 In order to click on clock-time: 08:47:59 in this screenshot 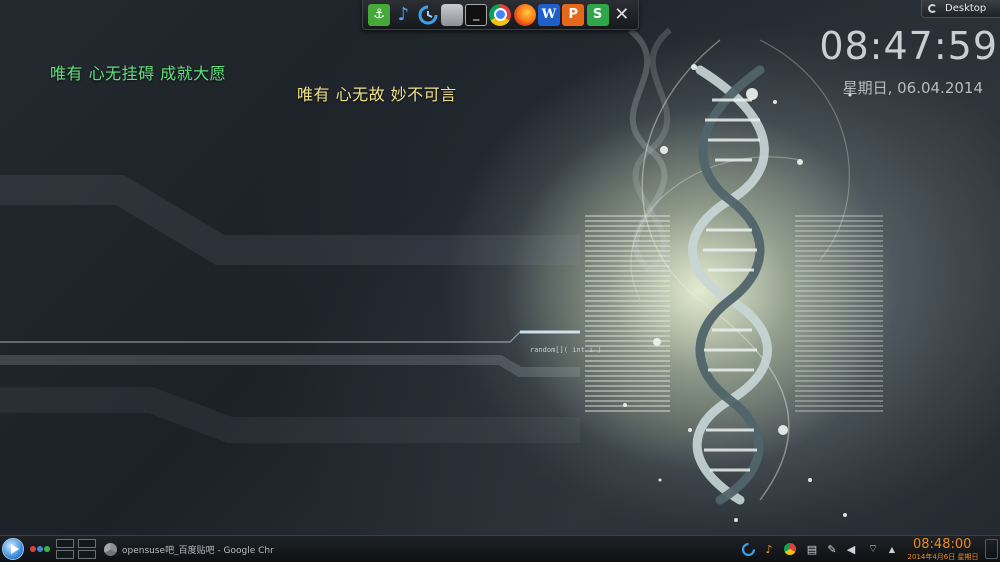, I will do `click(908, 46)`.